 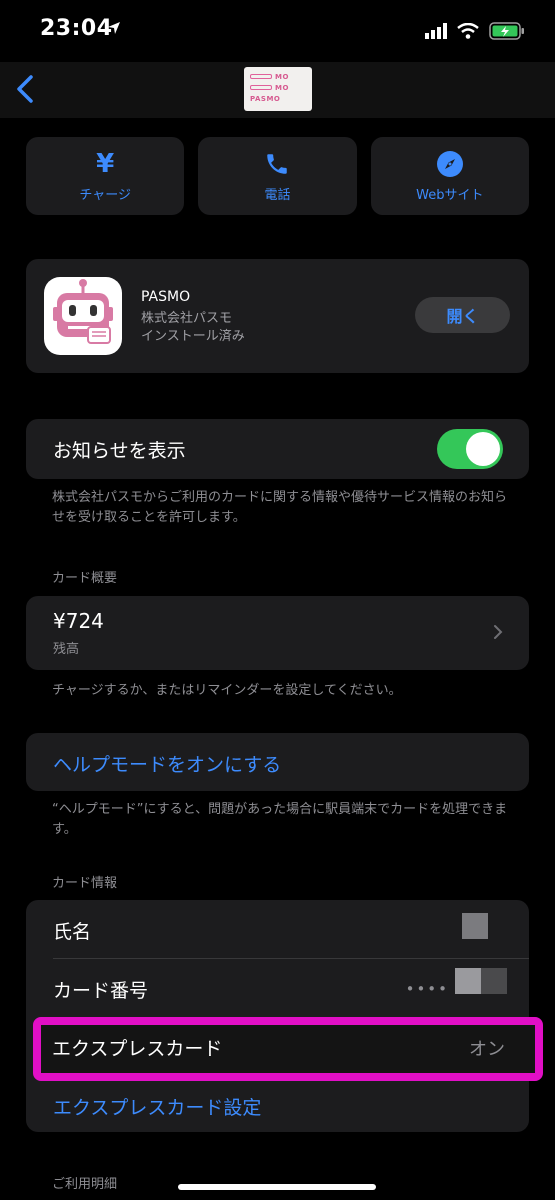 I want to click on home-indicator, so click(x=277, y=1187).